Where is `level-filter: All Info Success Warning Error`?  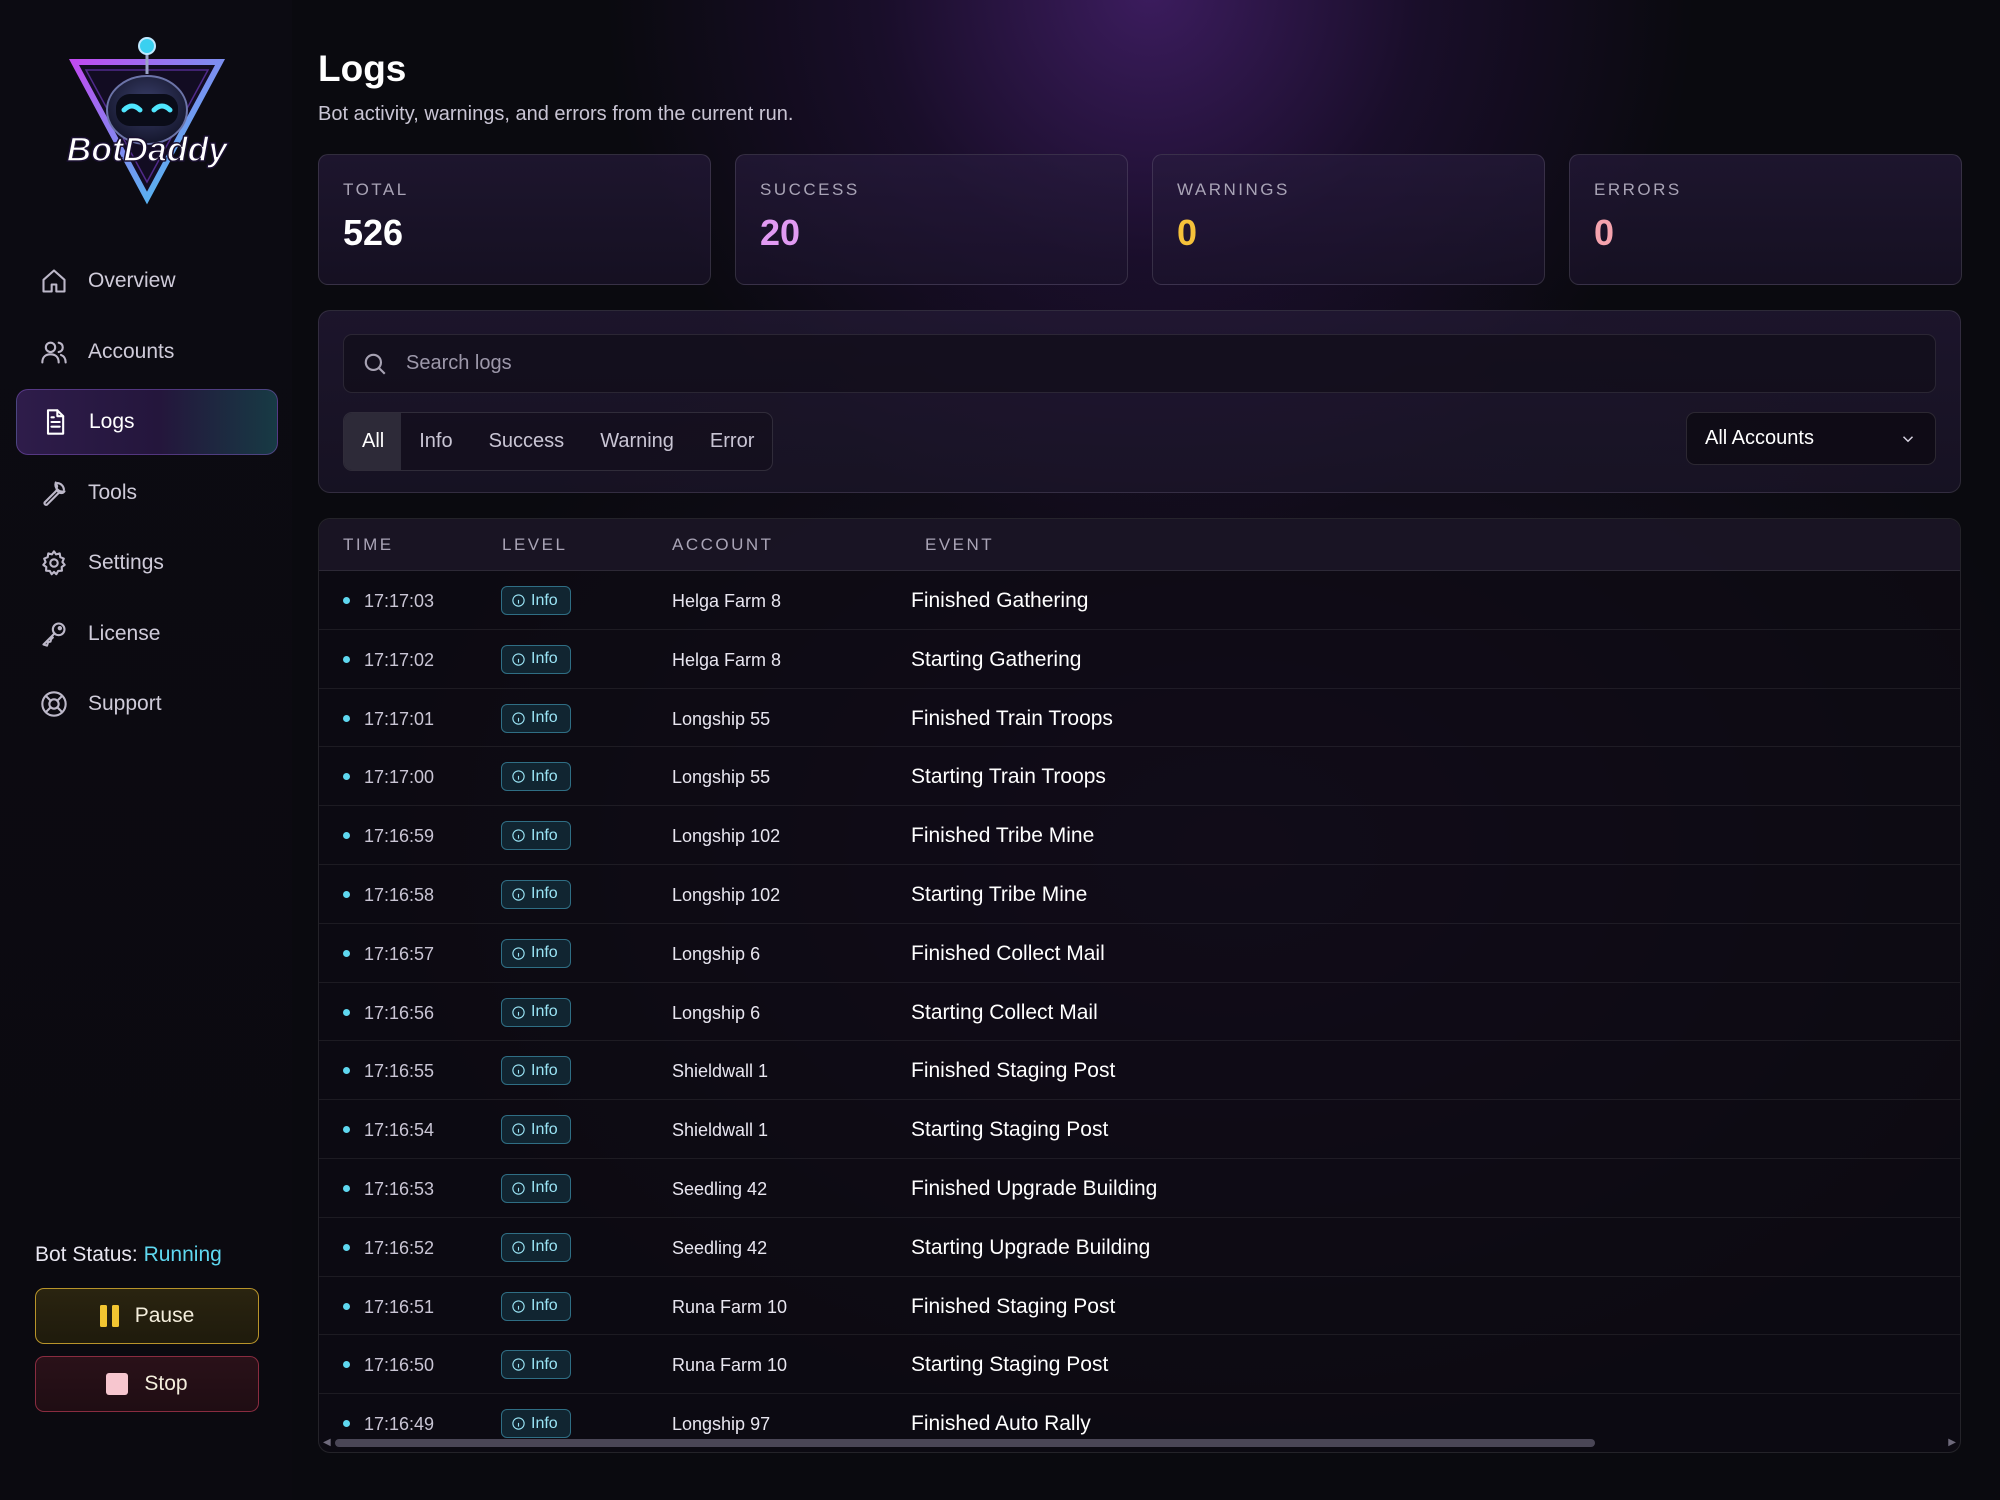 level-filter: All Info Success Warning Error is located at coordinates (558, 441).